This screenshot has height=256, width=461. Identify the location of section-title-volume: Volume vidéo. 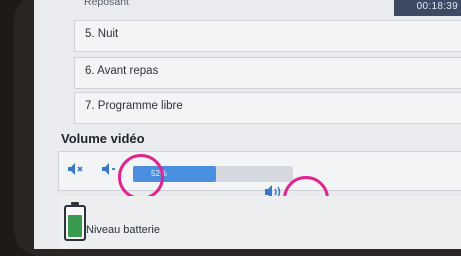
(103, 138).